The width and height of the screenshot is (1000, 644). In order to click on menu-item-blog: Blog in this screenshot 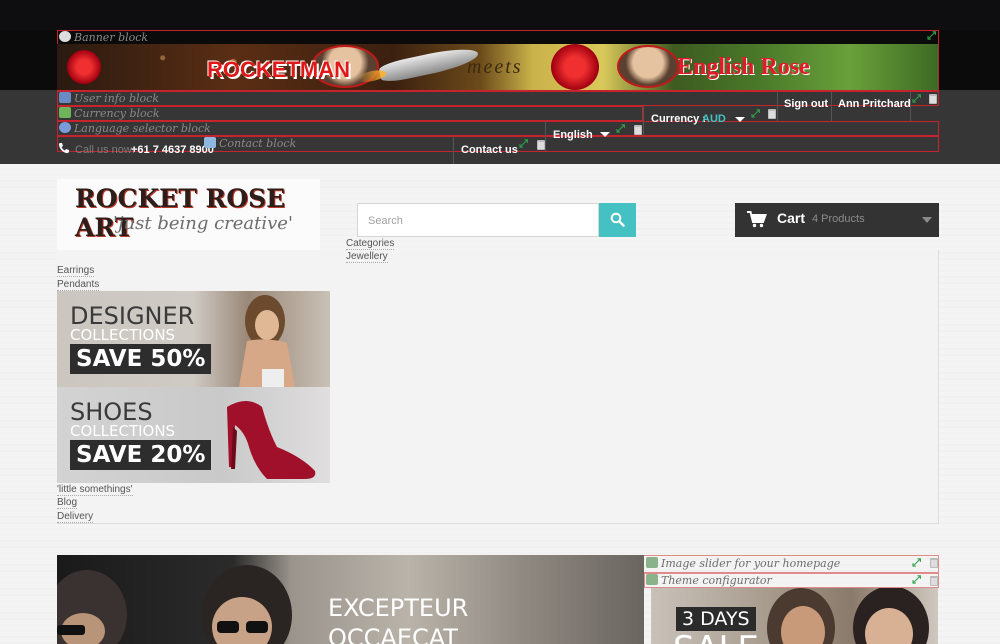, I will do `click(67, 503)`.